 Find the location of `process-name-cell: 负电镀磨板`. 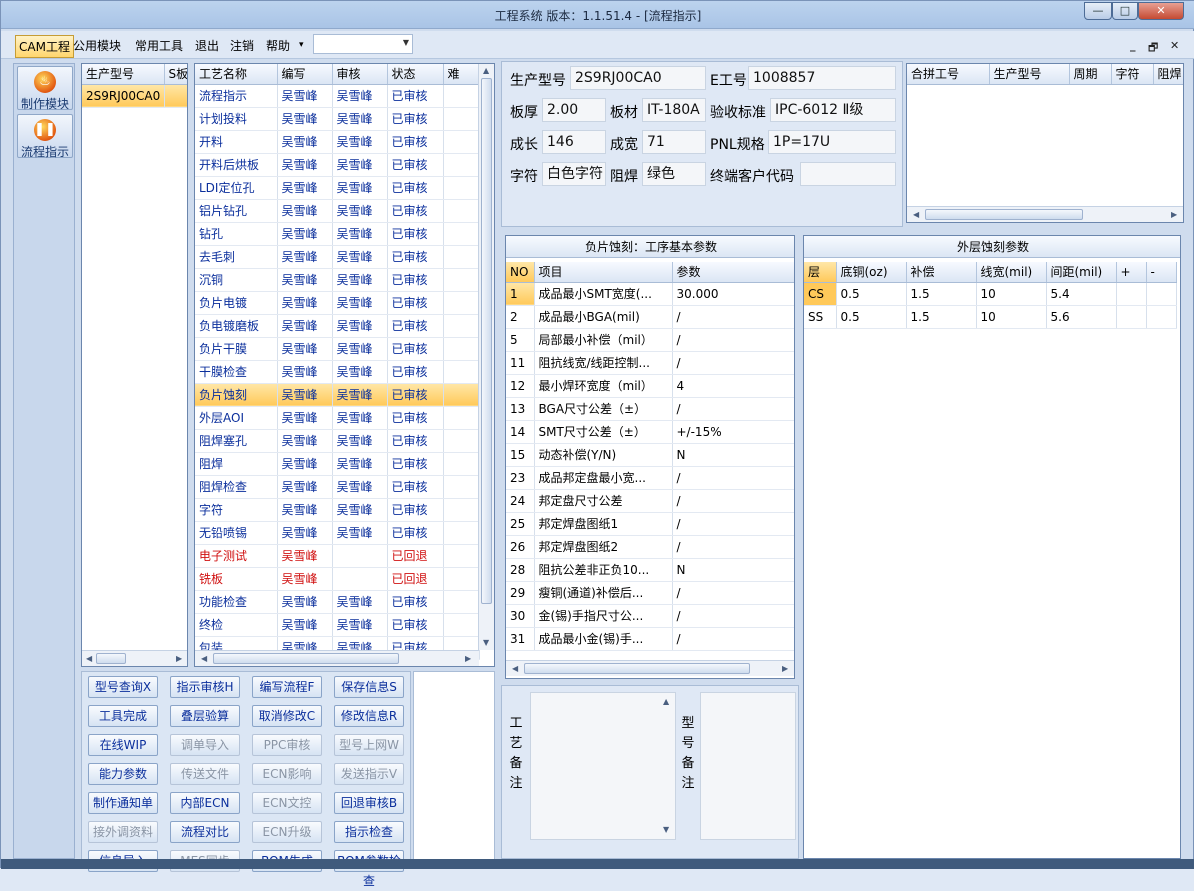

process-name-cell: 负电镀磨板 is located at coordinates (236, 326).